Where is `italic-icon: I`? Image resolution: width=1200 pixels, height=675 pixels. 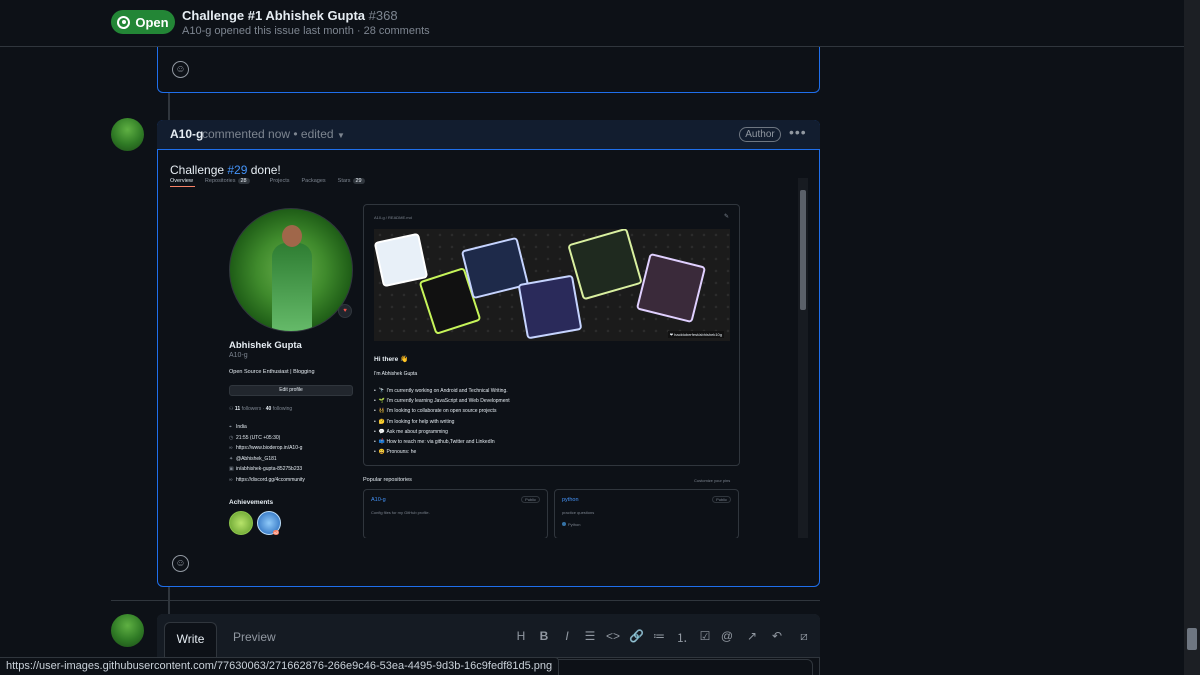 italic-icon: I is located at coordinates (567, 636).